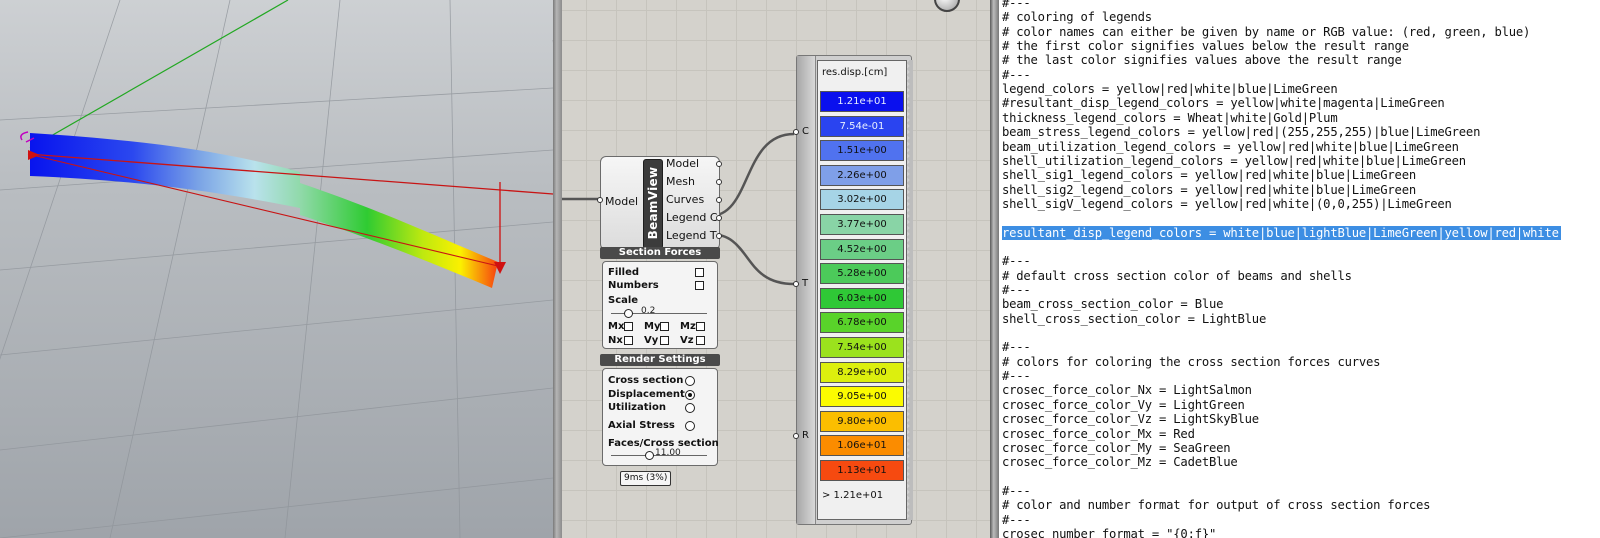 This screenshot has height=538, width=1600. Describe the element at coordinates (651, 340) in the screenshot. I see `vy-label: Vy` at that location.